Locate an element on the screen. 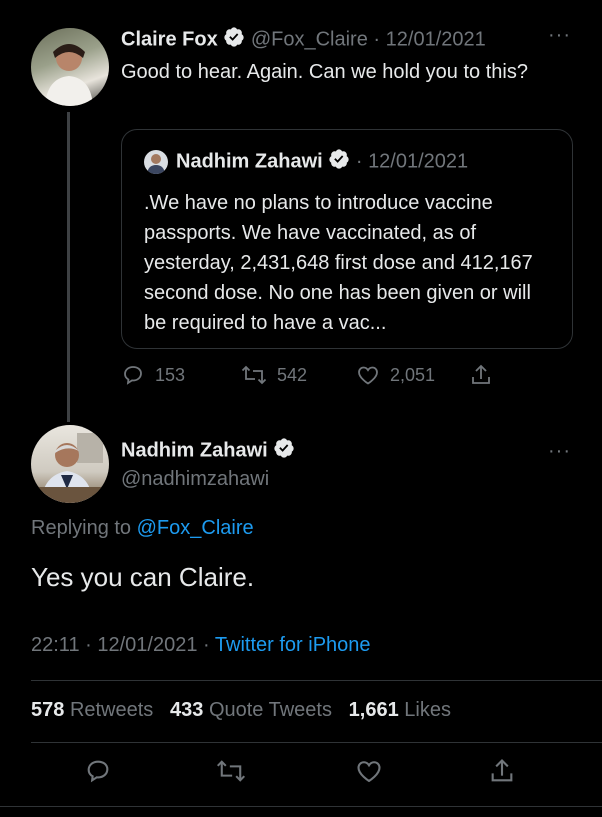 This screenshot has width=602, height=817. likes-label: Likes is located at coordinates (427, 710).